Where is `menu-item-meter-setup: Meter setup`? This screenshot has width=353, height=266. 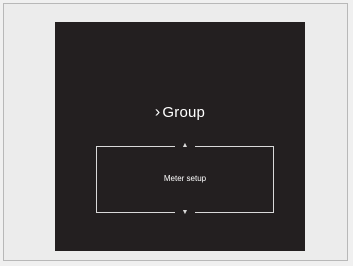 menu-item-meter-setup: Meter setup is located at coordinates (185, 178).